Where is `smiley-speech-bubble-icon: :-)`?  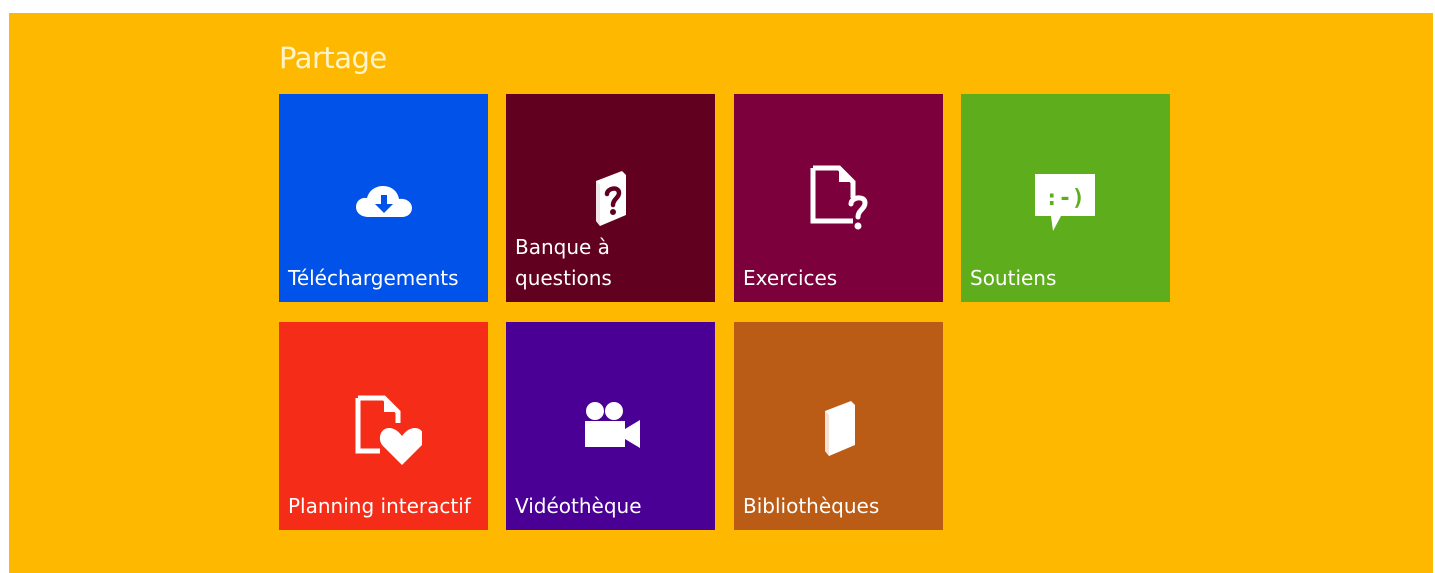 smiley-speech-bubble-icon: :-) is located at coordinates (1065, 202).